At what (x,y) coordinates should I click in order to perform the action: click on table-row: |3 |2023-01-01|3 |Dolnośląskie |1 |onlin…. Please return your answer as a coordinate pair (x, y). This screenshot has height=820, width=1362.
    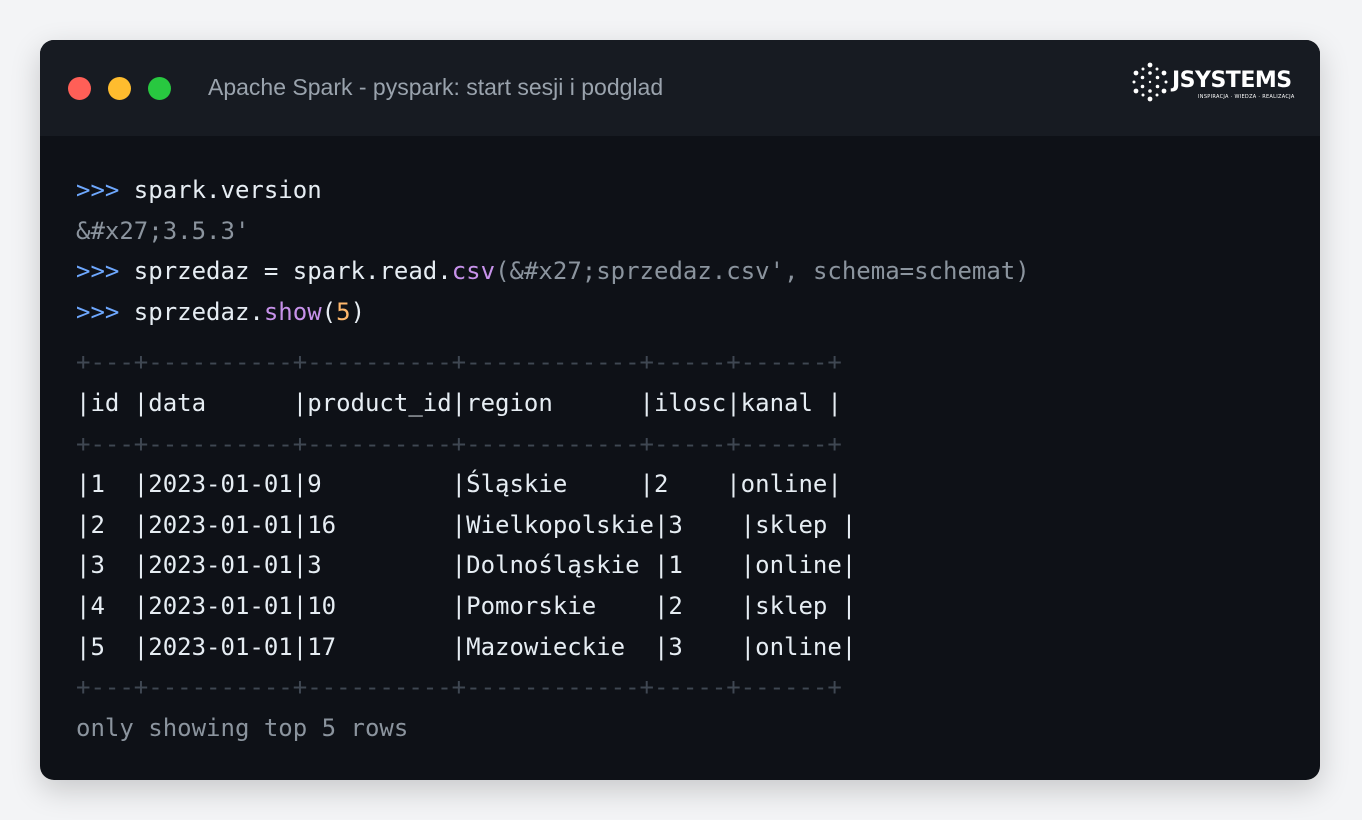
    Looking at the image, I should click on (466, 565).